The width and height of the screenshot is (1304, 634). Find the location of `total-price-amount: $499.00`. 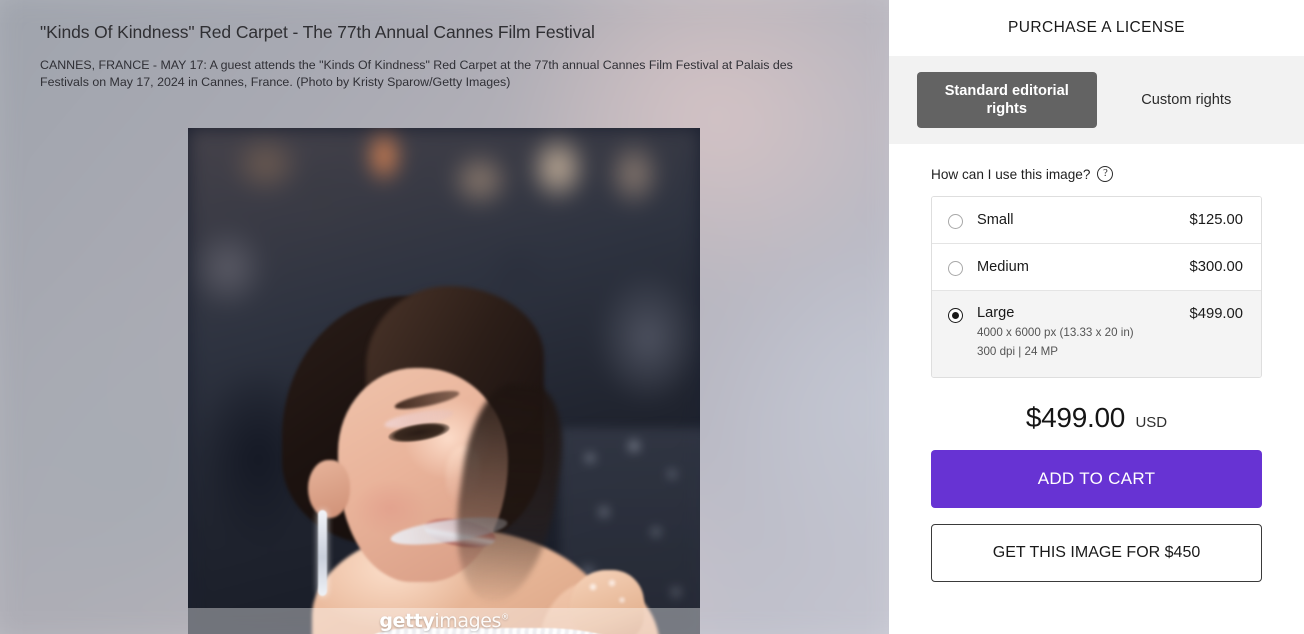

total-price-amount: $499.00 is located at coordinates (1075, 417).